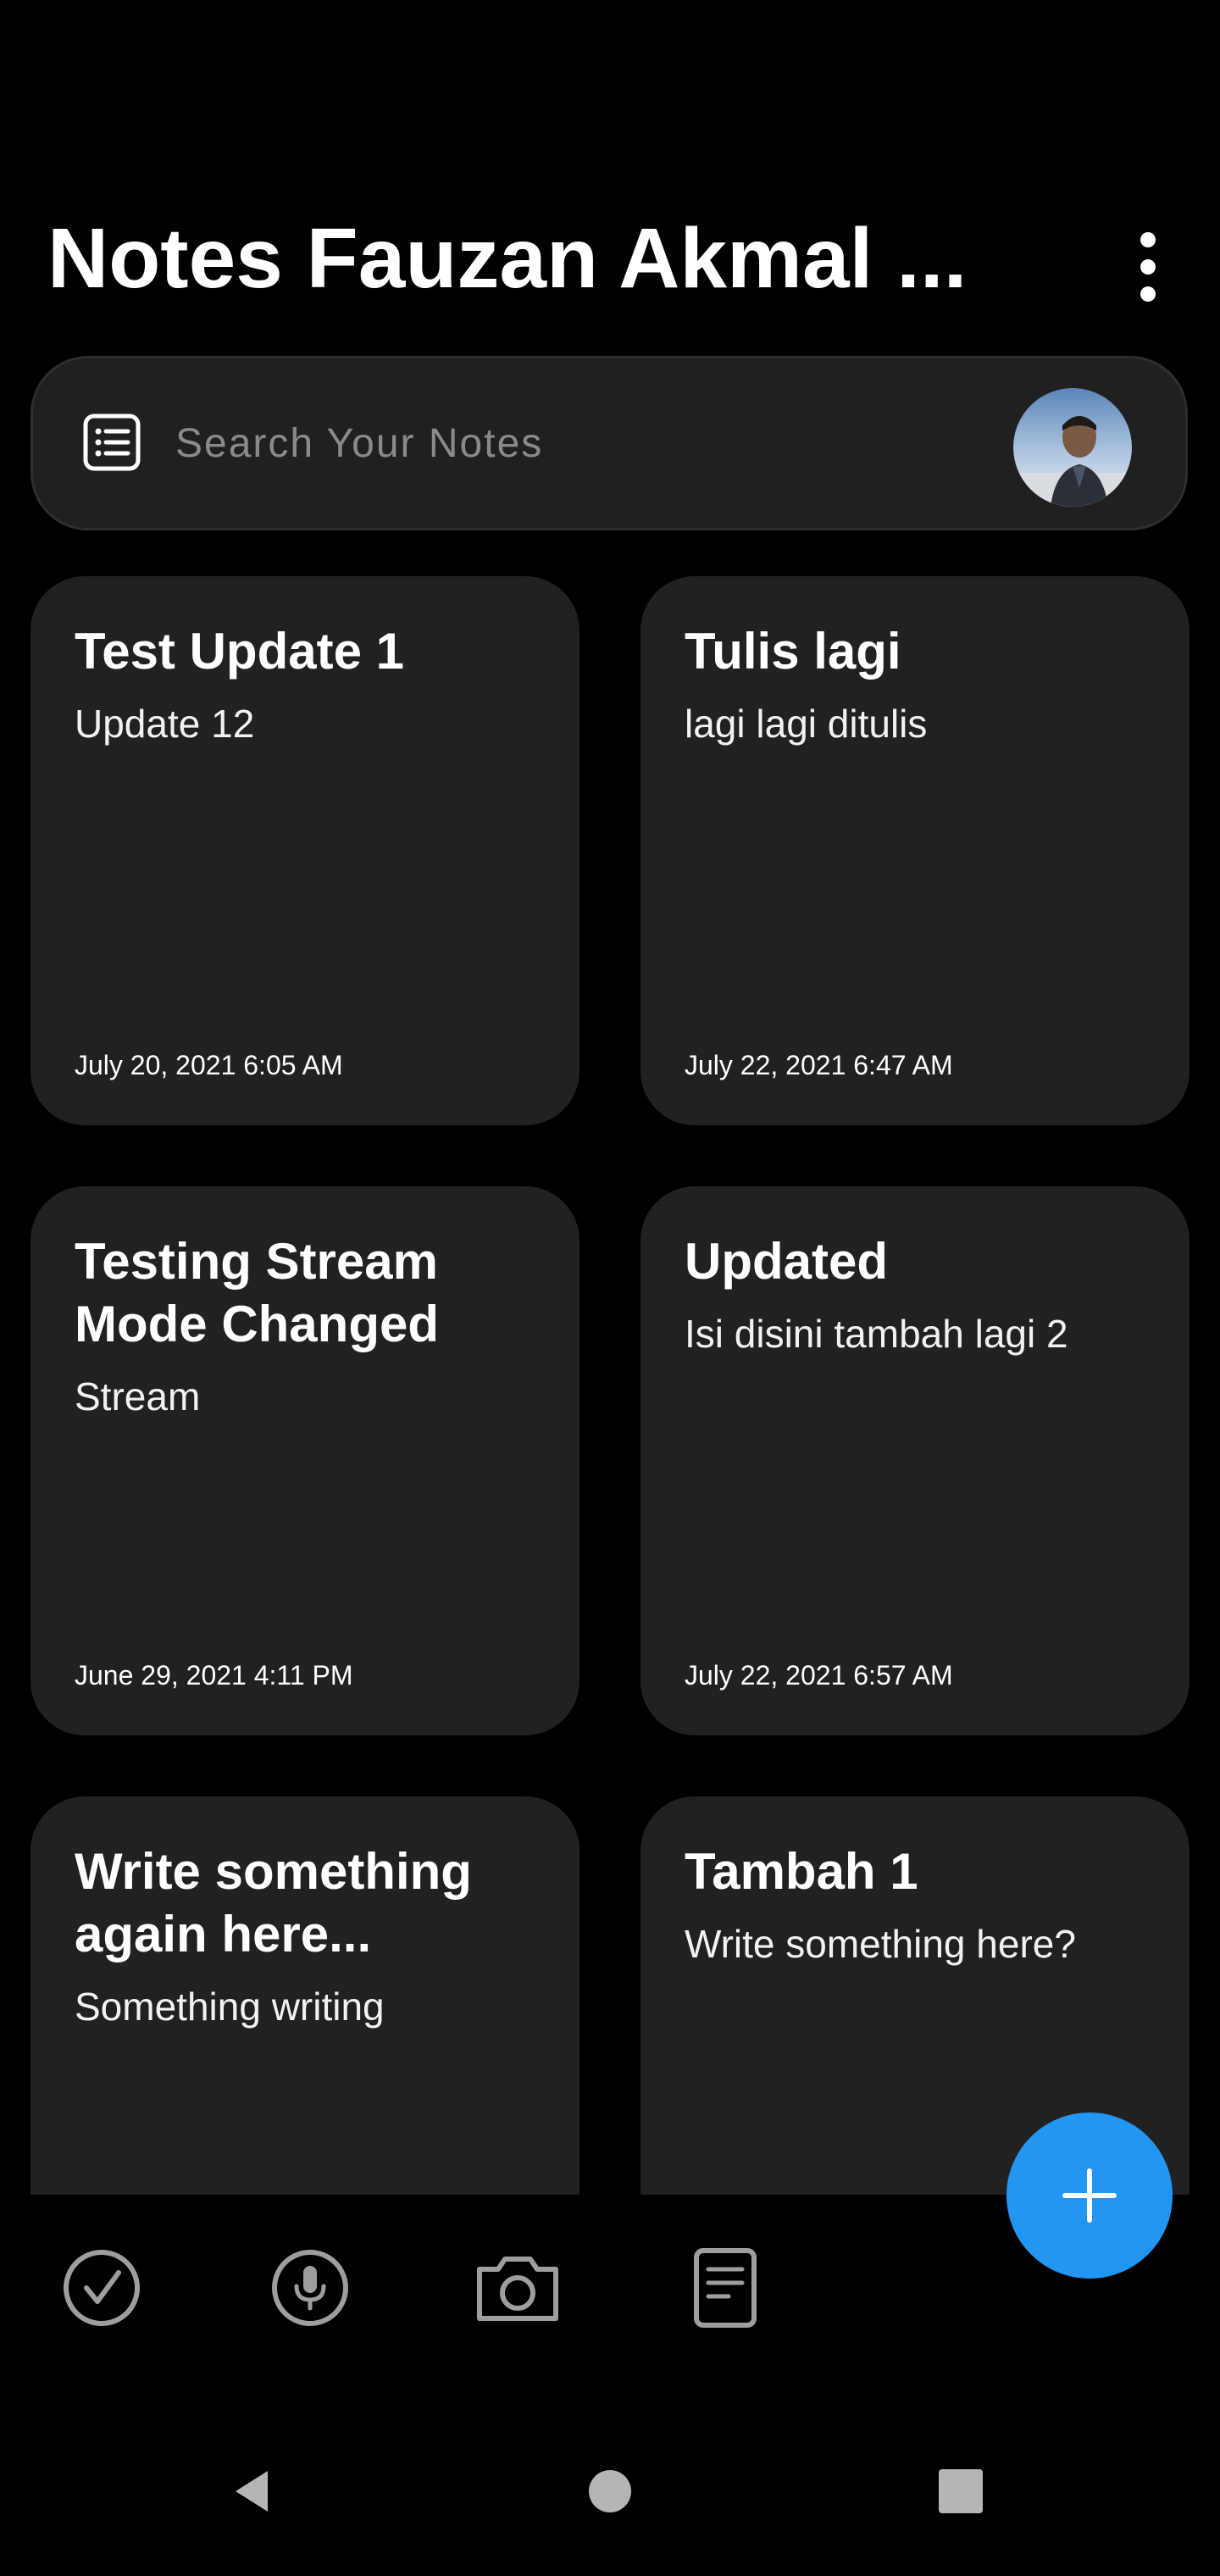  Describe the element at coordinates (138, 1396) in the screenshot. I see `note-body: Stream` at that location.